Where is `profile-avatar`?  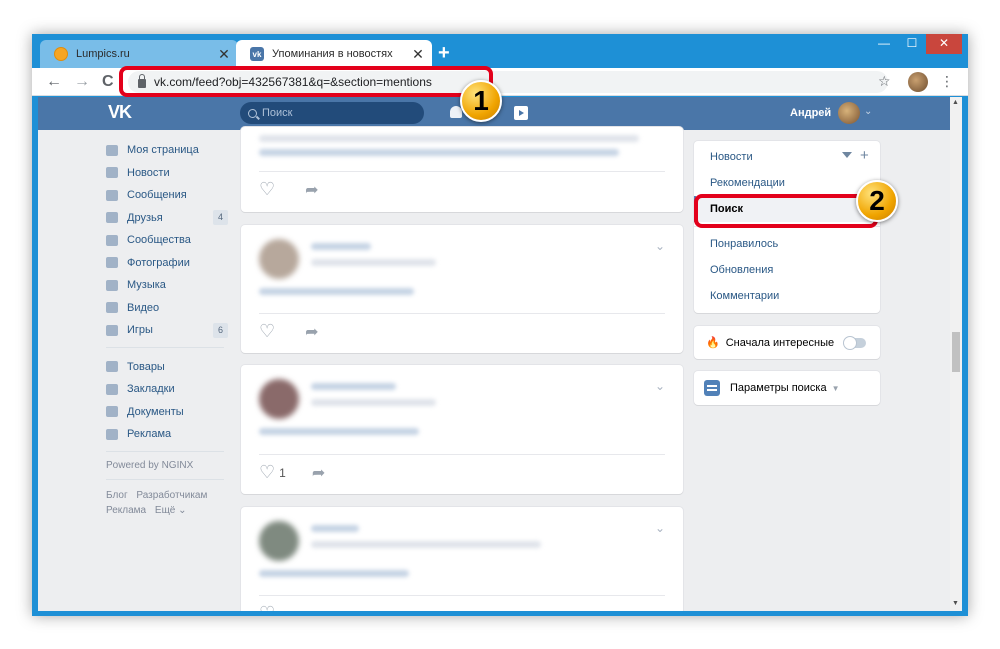
profile-avatar is located at coordinates (918, 82).